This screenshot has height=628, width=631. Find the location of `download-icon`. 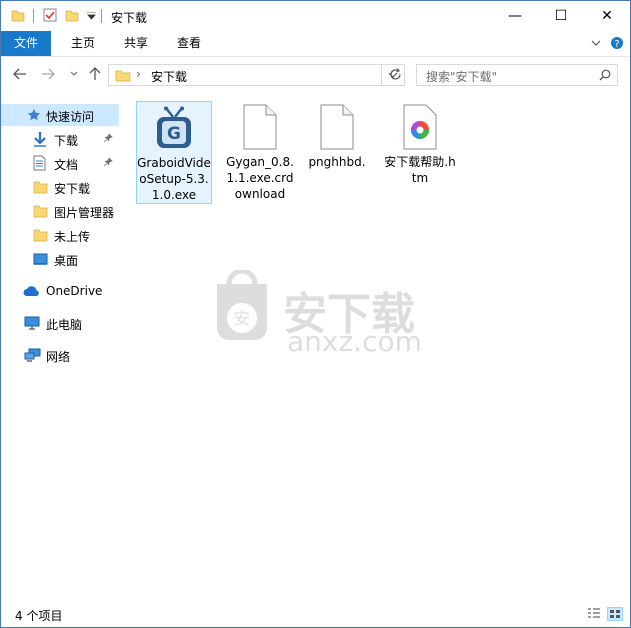

download-icon is located at coordinates (40, 139).